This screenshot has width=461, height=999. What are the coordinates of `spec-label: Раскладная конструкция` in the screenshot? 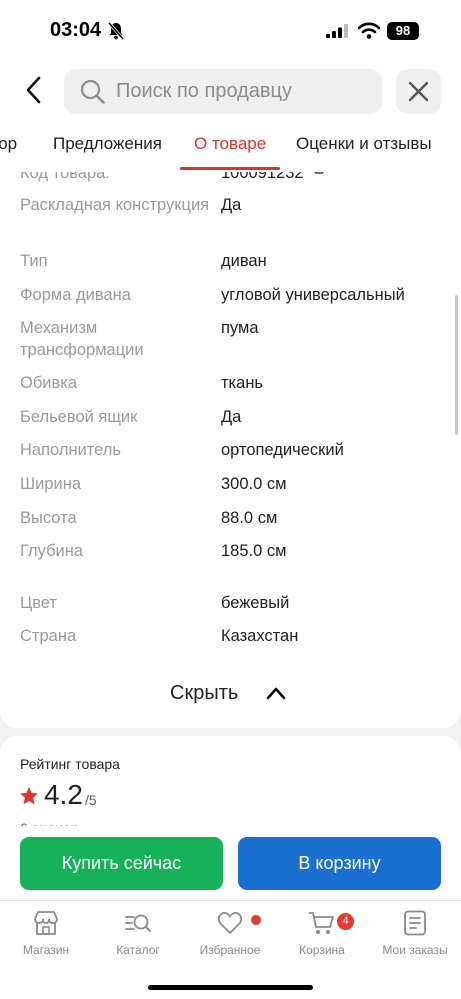 It's located at (115, 205).